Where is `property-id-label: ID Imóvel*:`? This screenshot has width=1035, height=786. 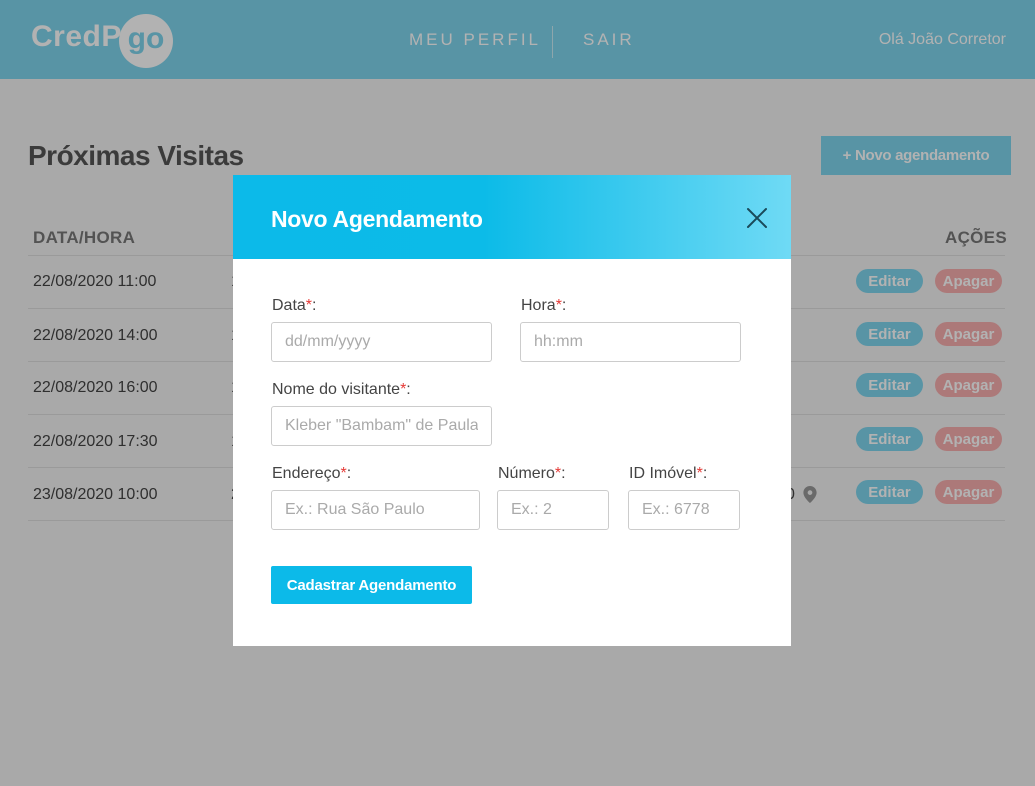
property-id-label: ID Imóvel*: is located at coordinates (668, 474).